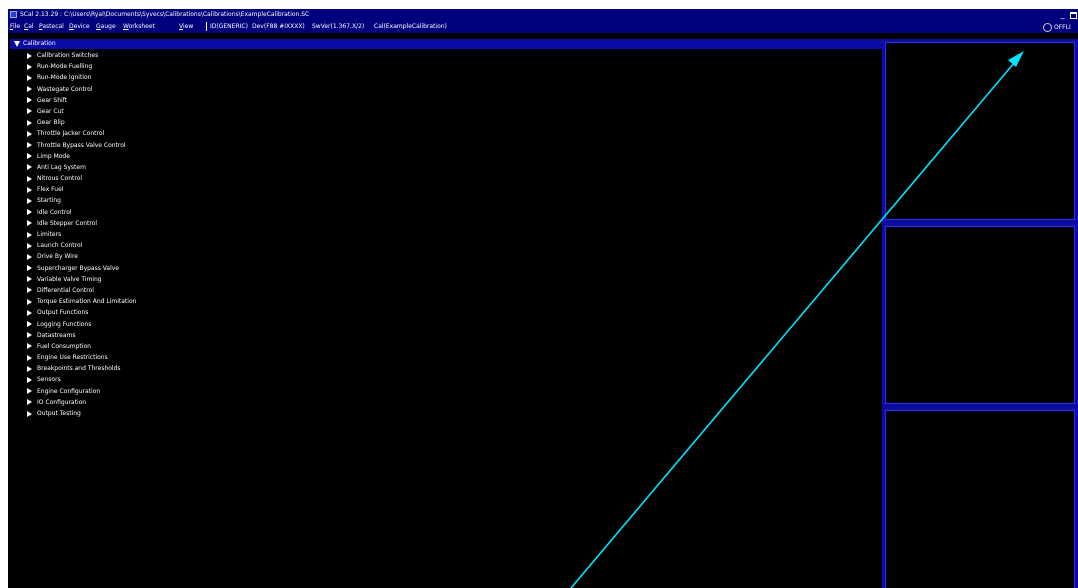  I want to click on tree-item: Engine Use Restrictions, so click(443, 357).